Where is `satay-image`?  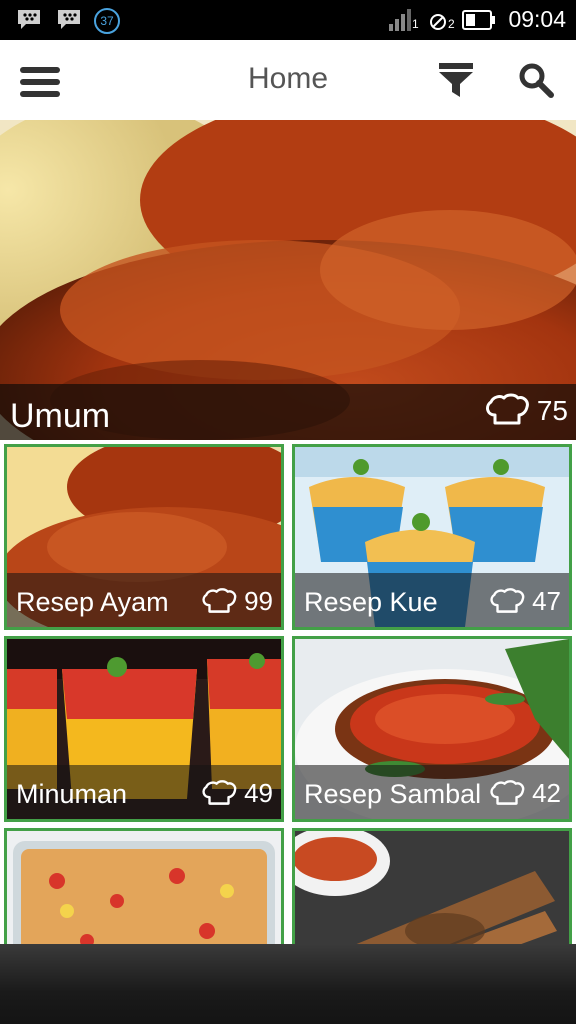
satay-image is located at coordinates (432, 887).